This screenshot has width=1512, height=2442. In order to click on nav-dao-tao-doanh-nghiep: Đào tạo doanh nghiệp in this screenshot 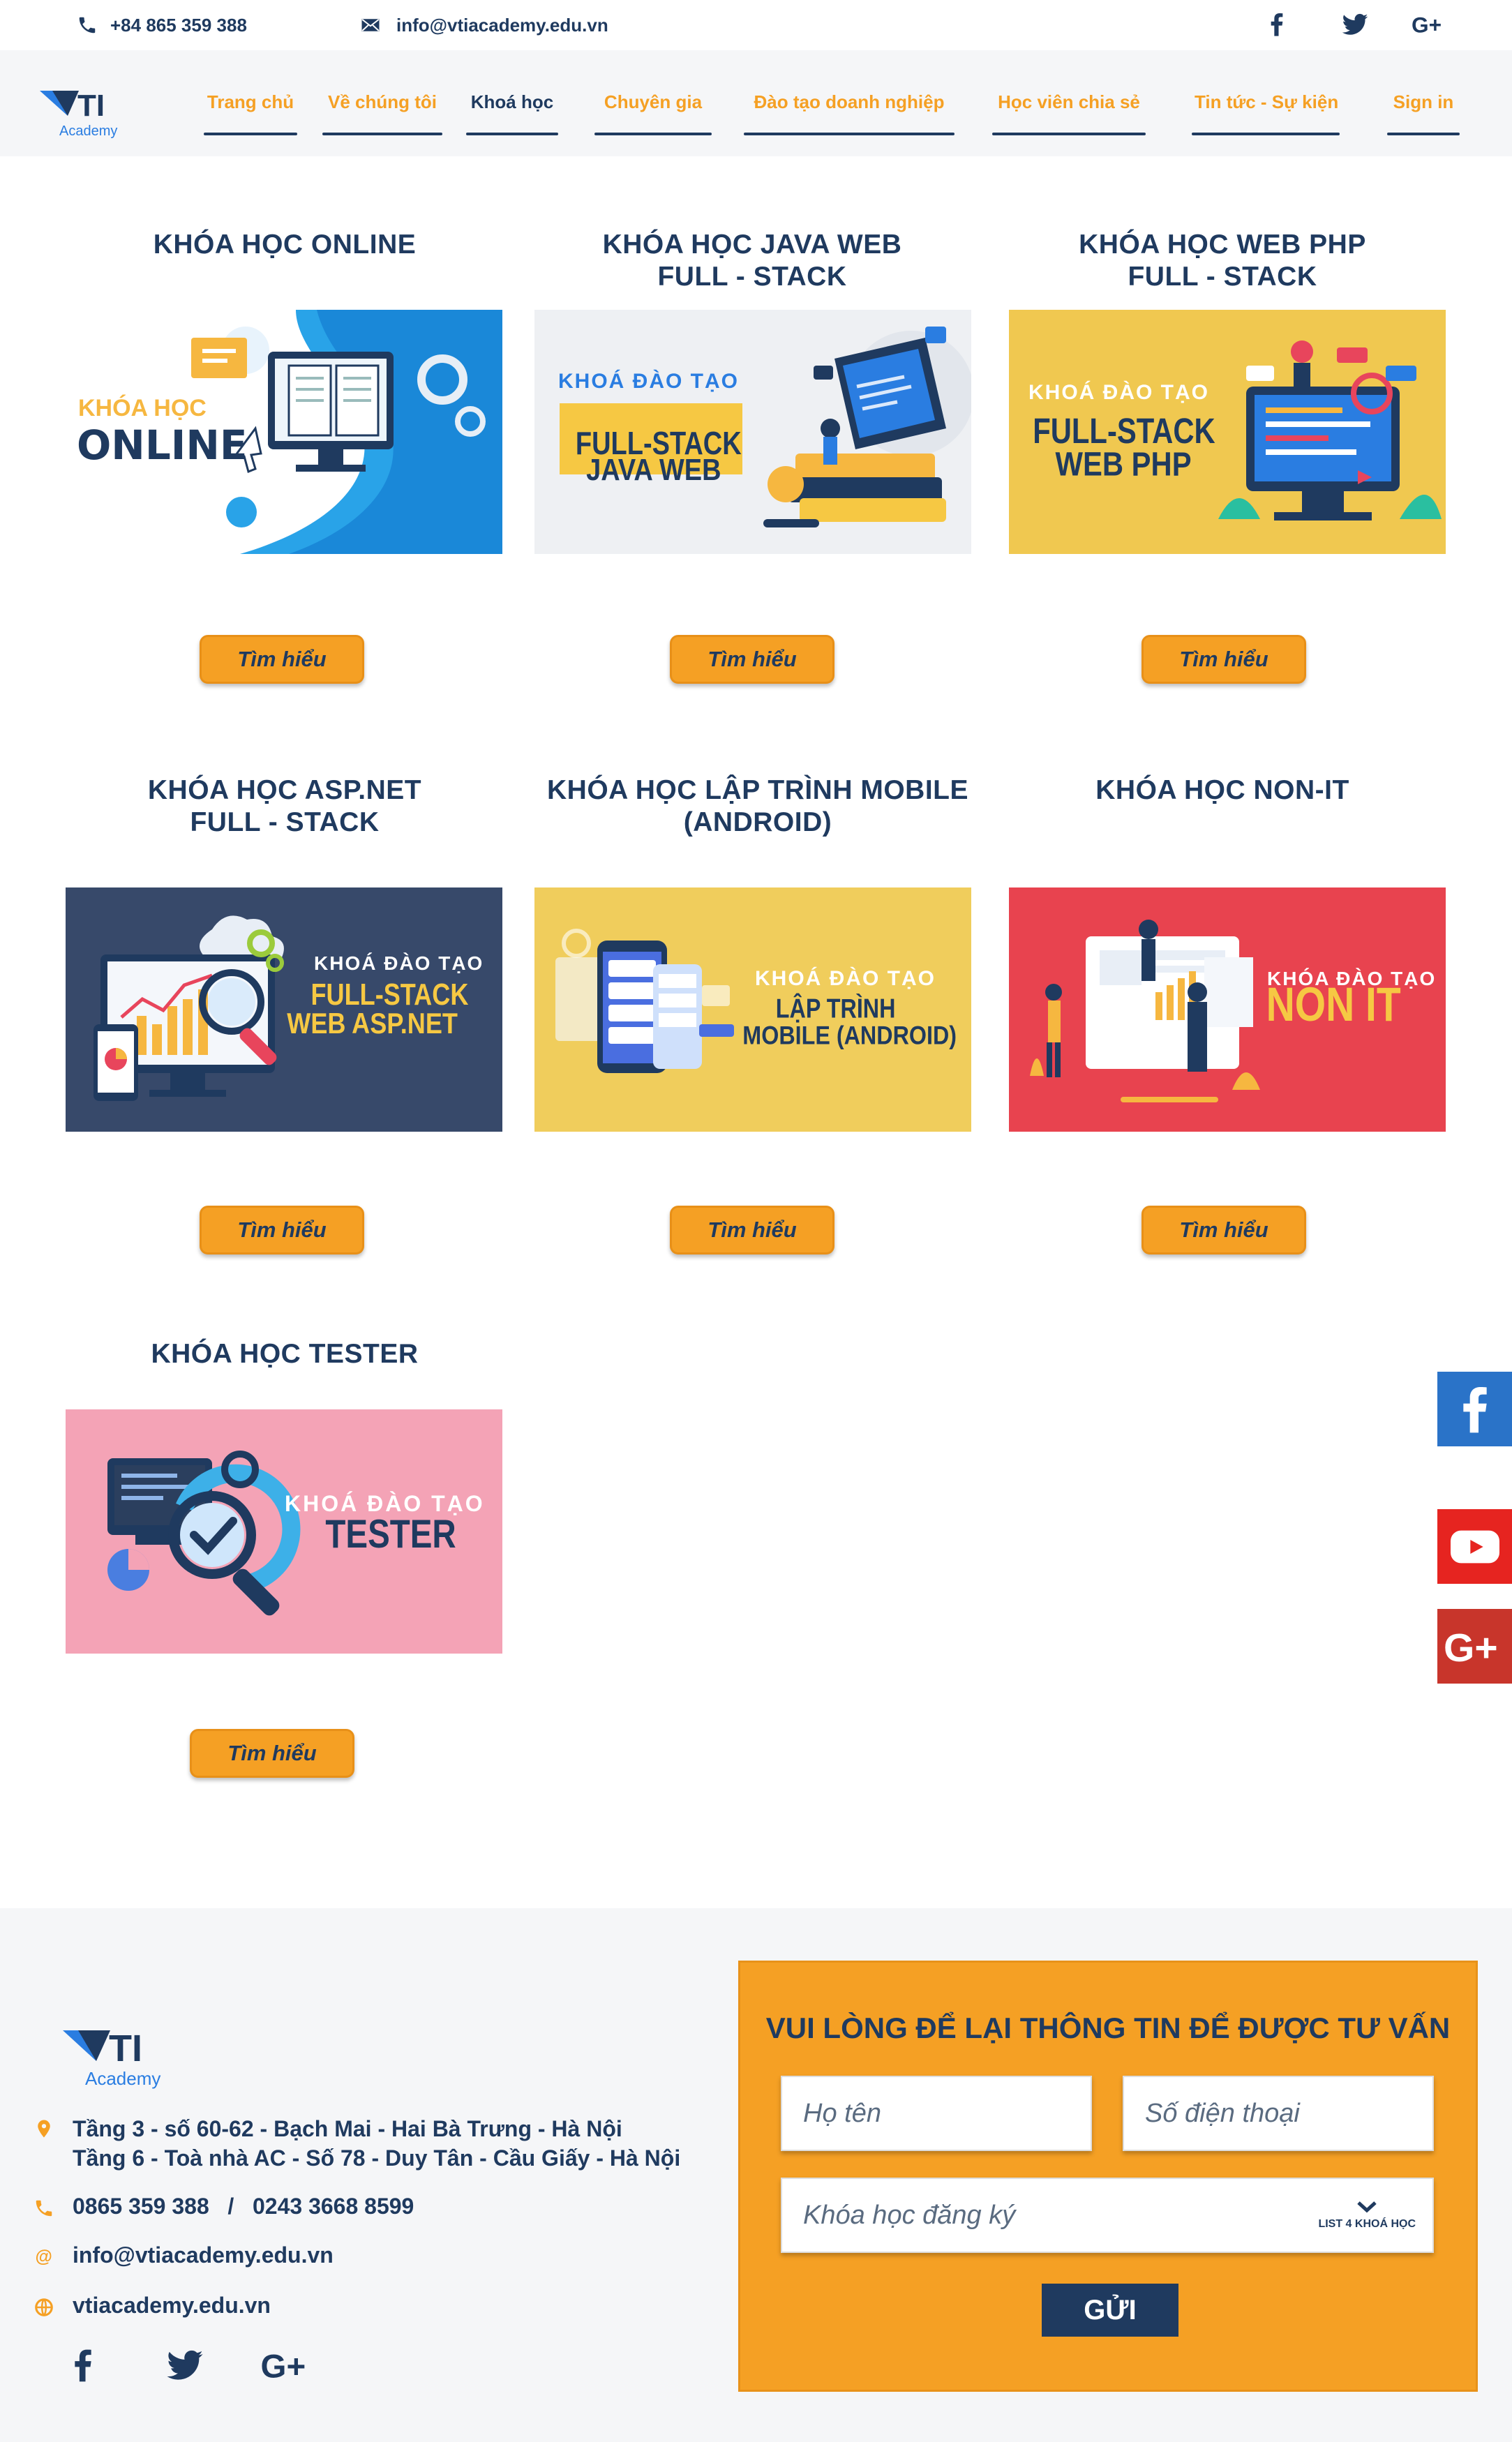, I will do `click(849, 113)`.